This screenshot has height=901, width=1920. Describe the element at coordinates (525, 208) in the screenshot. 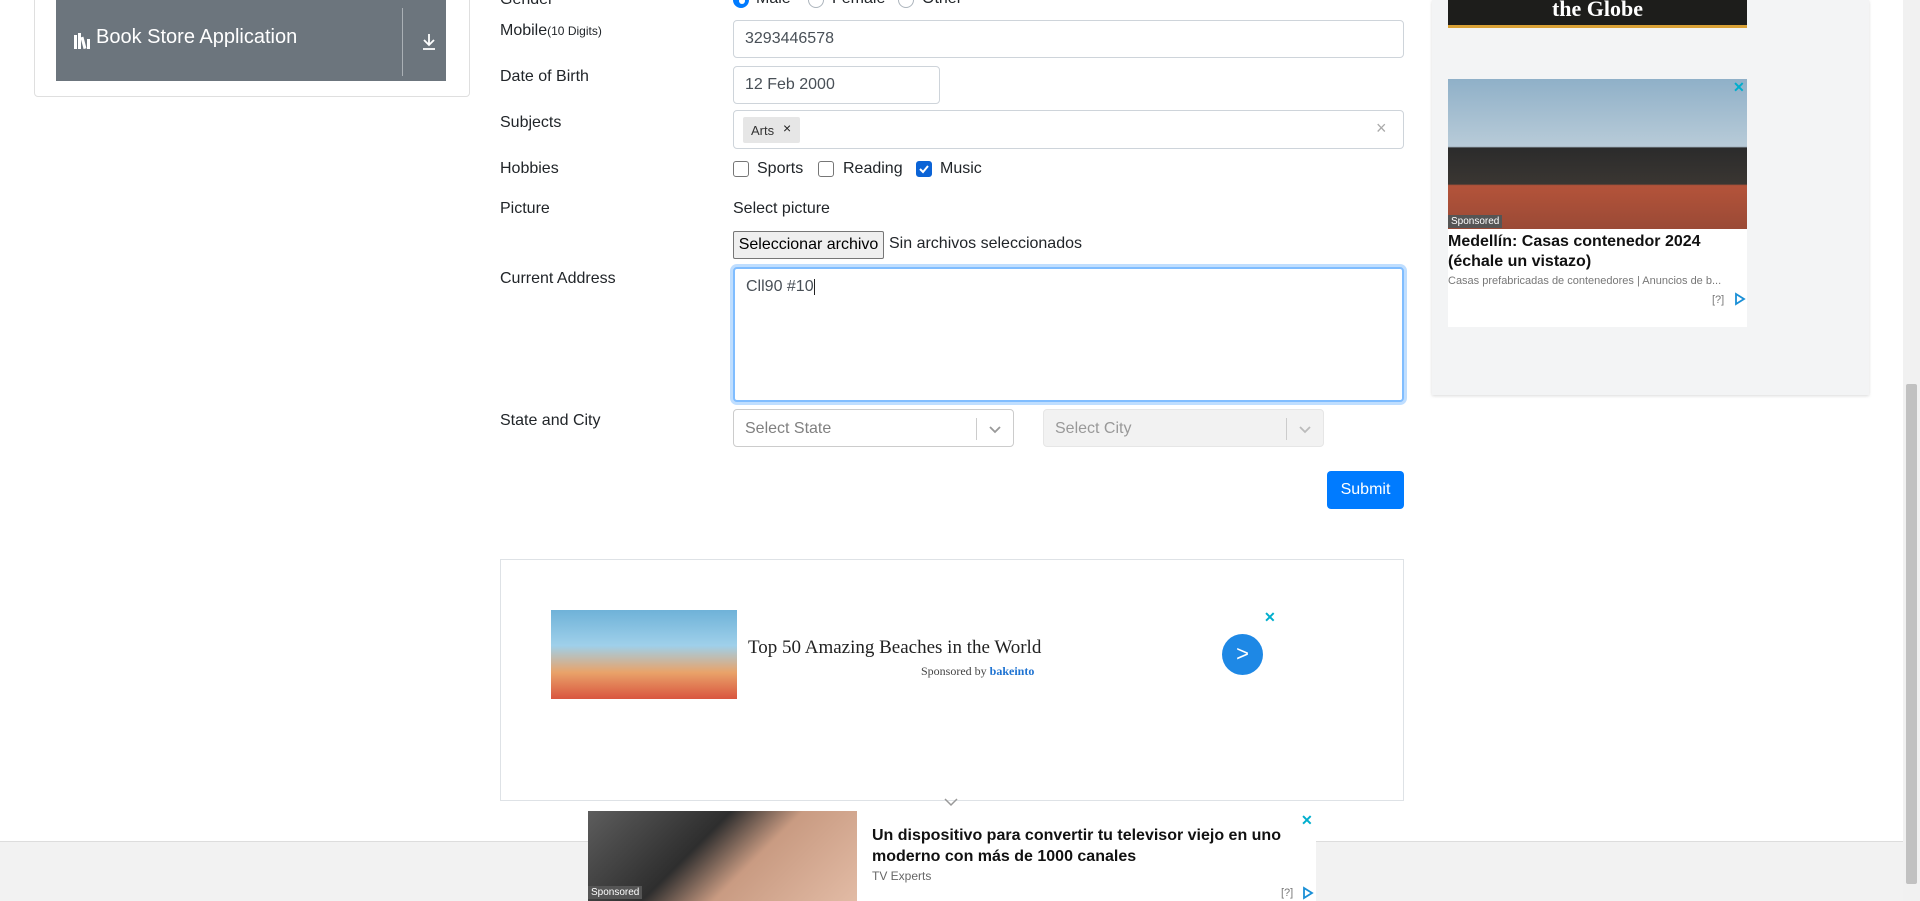

I see `picture-label: Picture` at that location.